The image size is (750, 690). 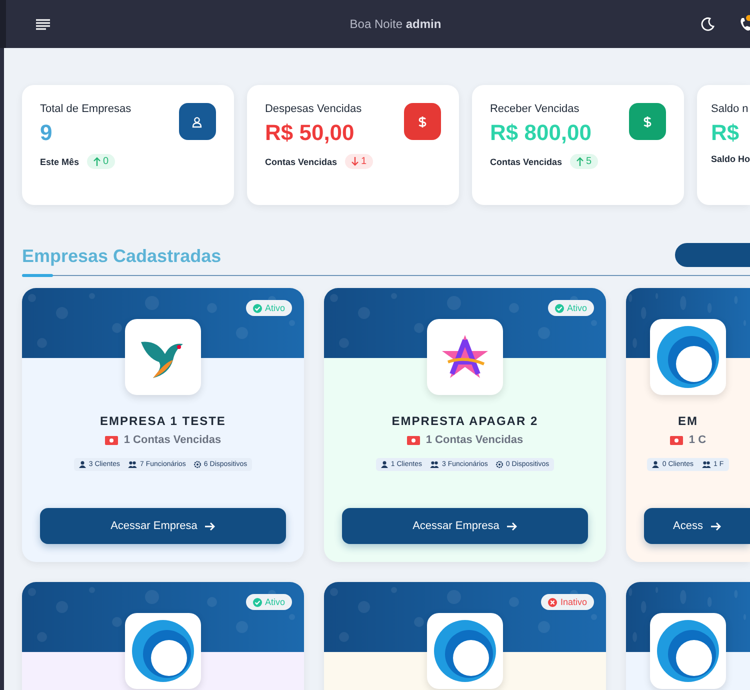 I want to click on moon-icon, so click(x=708, y=24).